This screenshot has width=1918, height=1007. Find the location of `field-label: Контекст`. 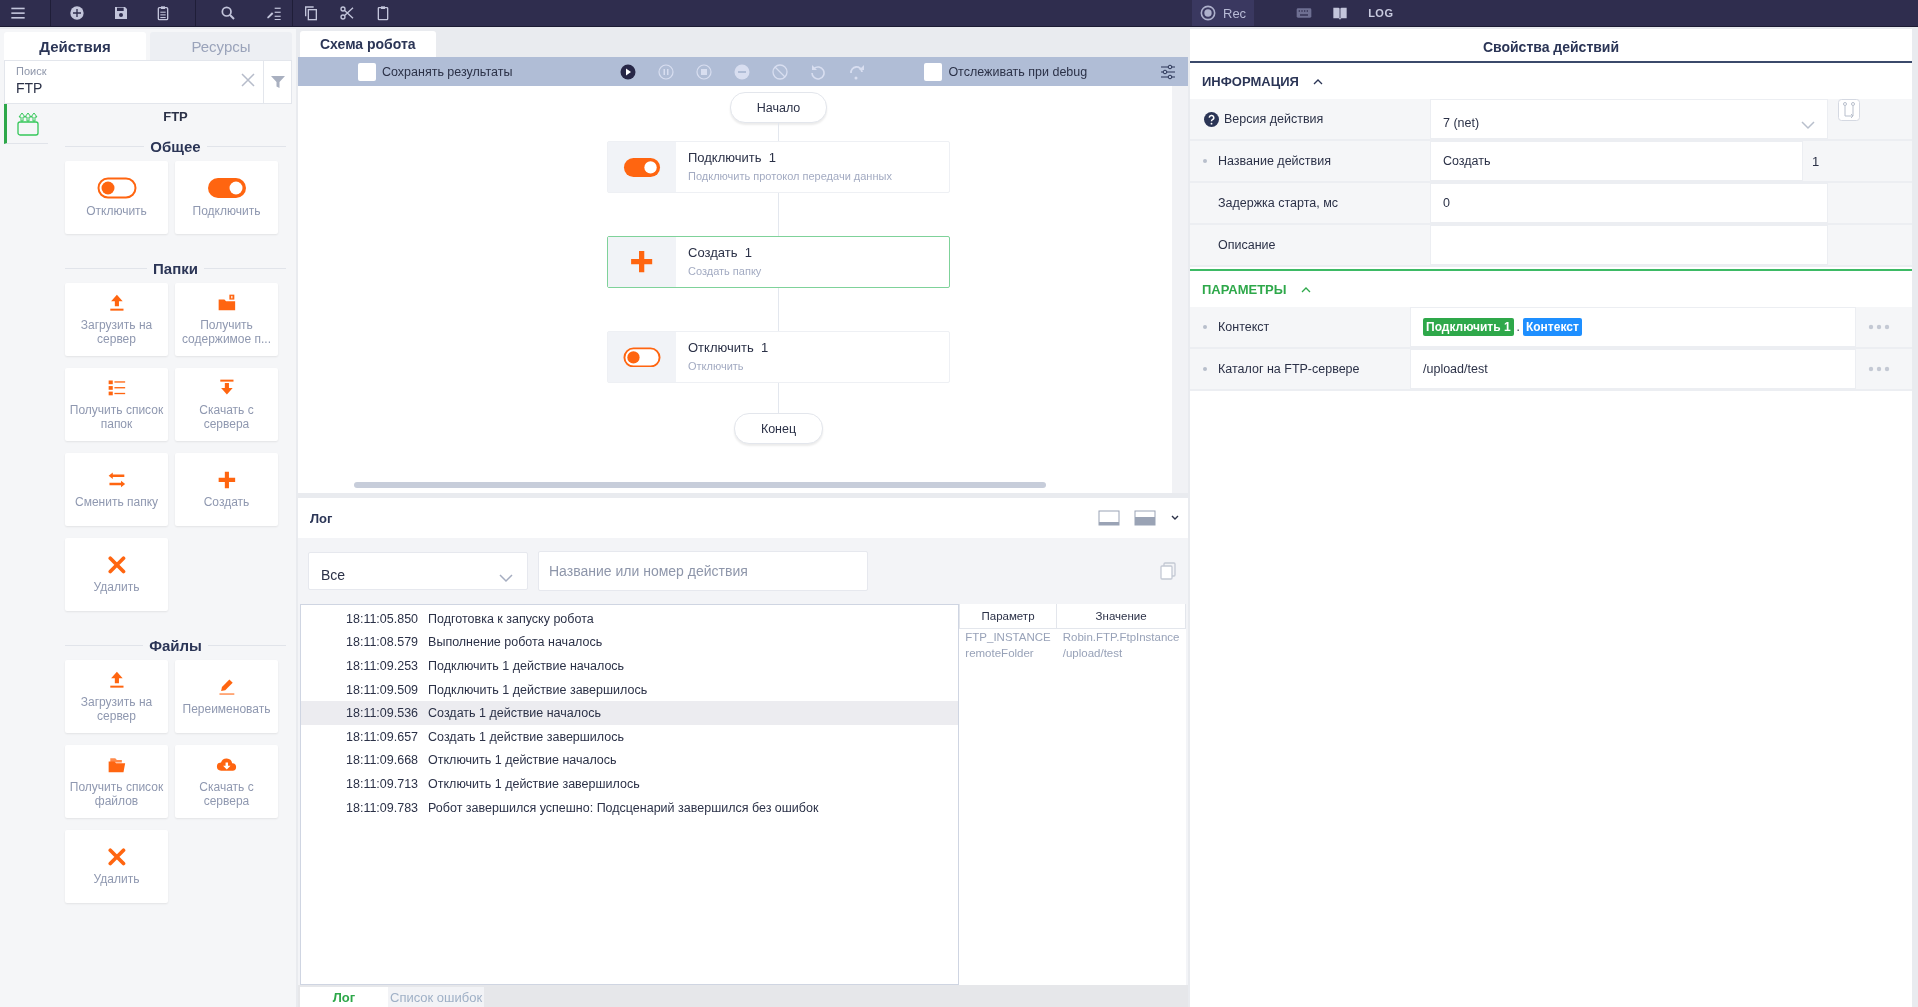

field-label: Контекст is located at coordinates (1244, 327).